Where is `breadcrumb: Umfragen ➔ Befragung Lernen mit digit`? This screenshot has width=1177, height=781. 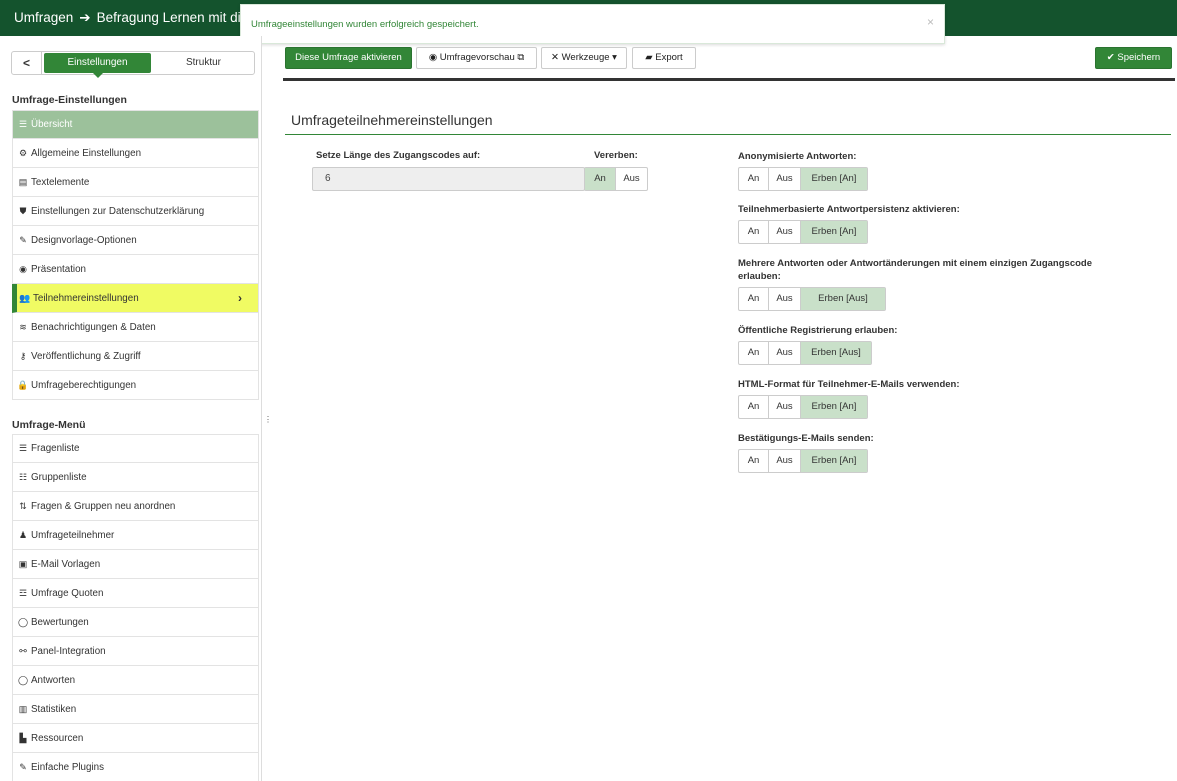 breadcrumb: Umfragen ➔ Befragung Lernen mit digit is located at coordinates (134, 18).